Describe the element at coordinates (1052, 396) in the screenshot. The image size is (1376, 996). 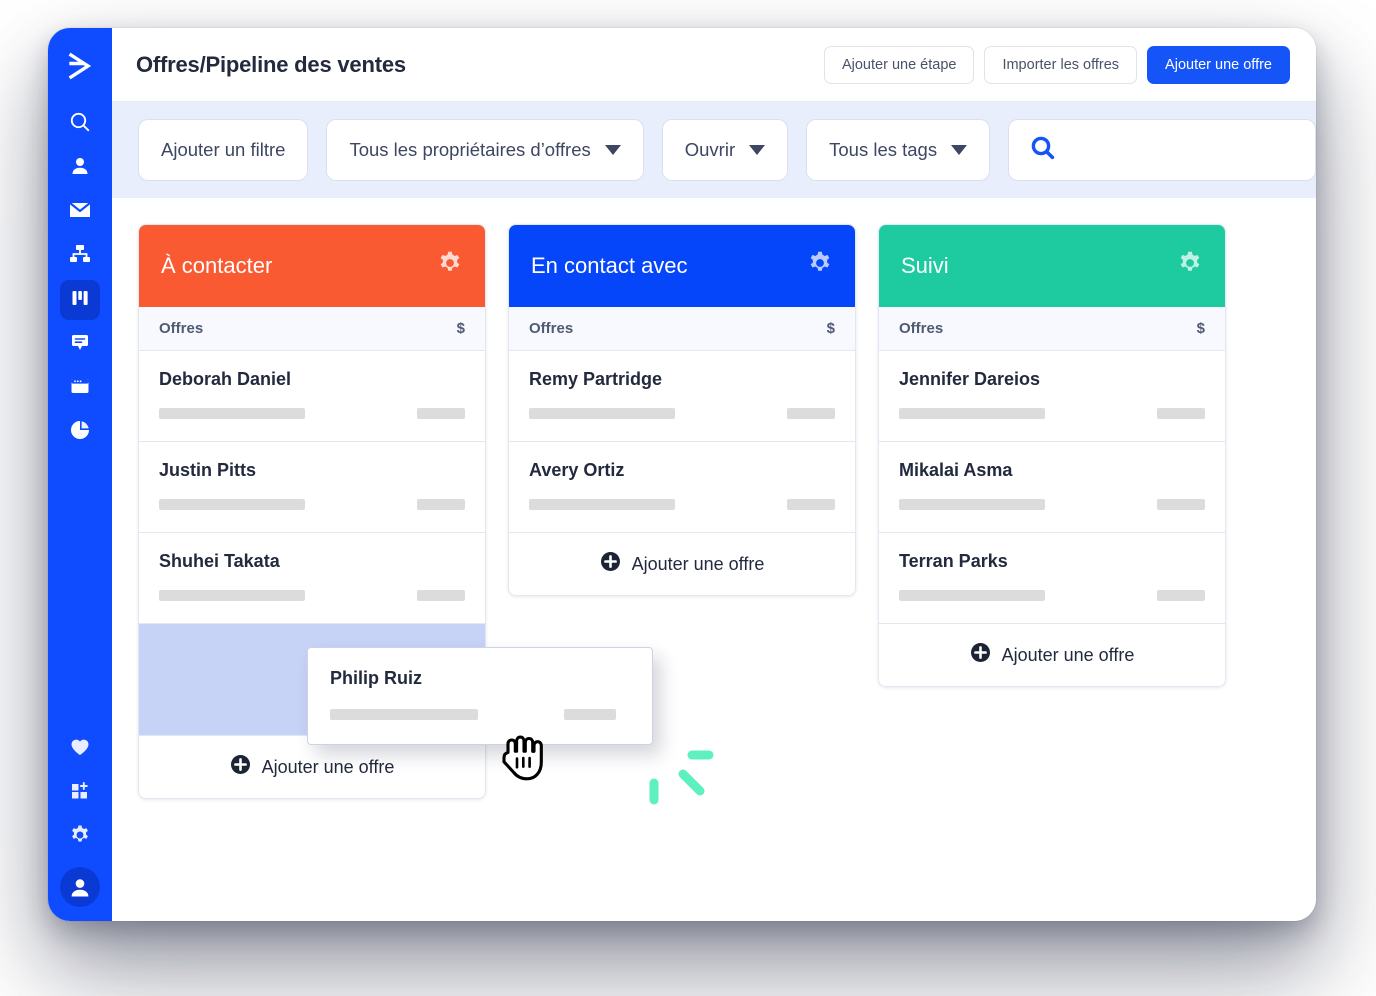
I see `deal-card: Jennifer Dareios` at that location.